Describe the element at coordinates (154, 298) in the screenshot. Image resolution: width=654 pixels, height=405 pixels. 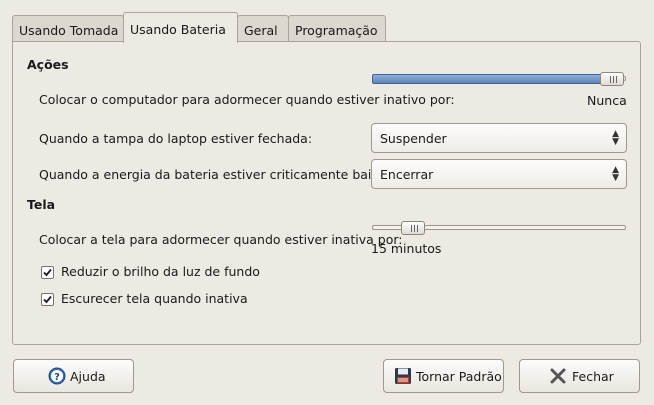
I see `dim-display-label: Escurecer tela quando inativa` at that location.